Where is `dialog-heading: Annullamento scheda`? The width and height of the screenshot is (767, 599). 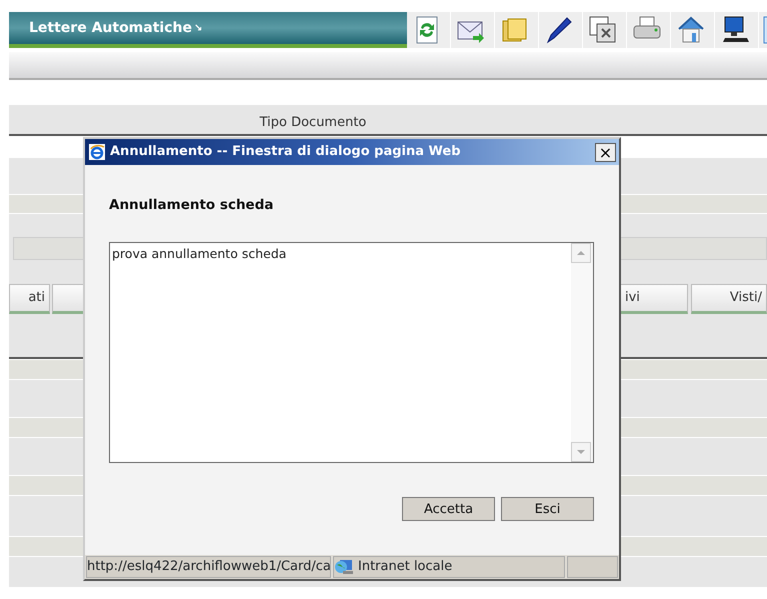
dialog-heading: Annullamento scheda is located at coordinates (191, 205).